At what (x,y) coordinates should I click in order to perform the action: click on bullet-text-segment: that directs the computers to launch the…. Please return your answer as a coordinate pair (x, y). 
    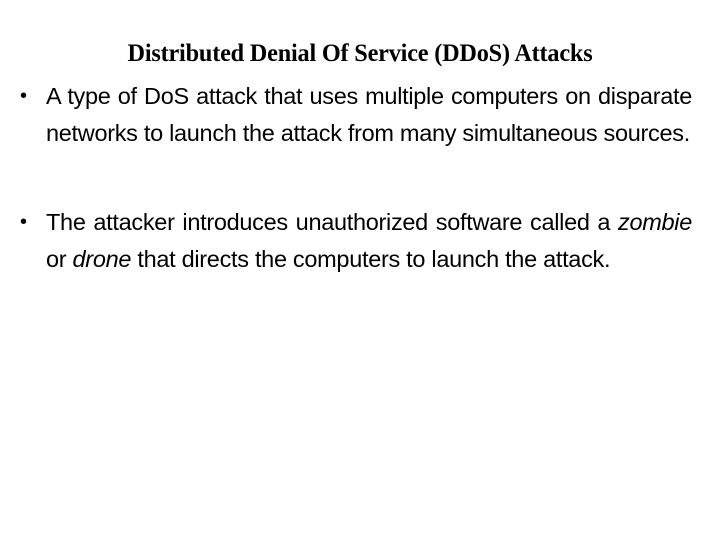
    Looking at the image, I should click on (371, 258).